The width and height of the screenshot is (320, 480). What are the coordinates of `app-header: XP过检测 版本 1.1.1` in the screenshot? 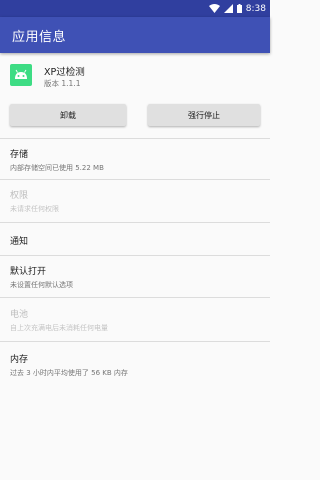 It's located at (135, 74).